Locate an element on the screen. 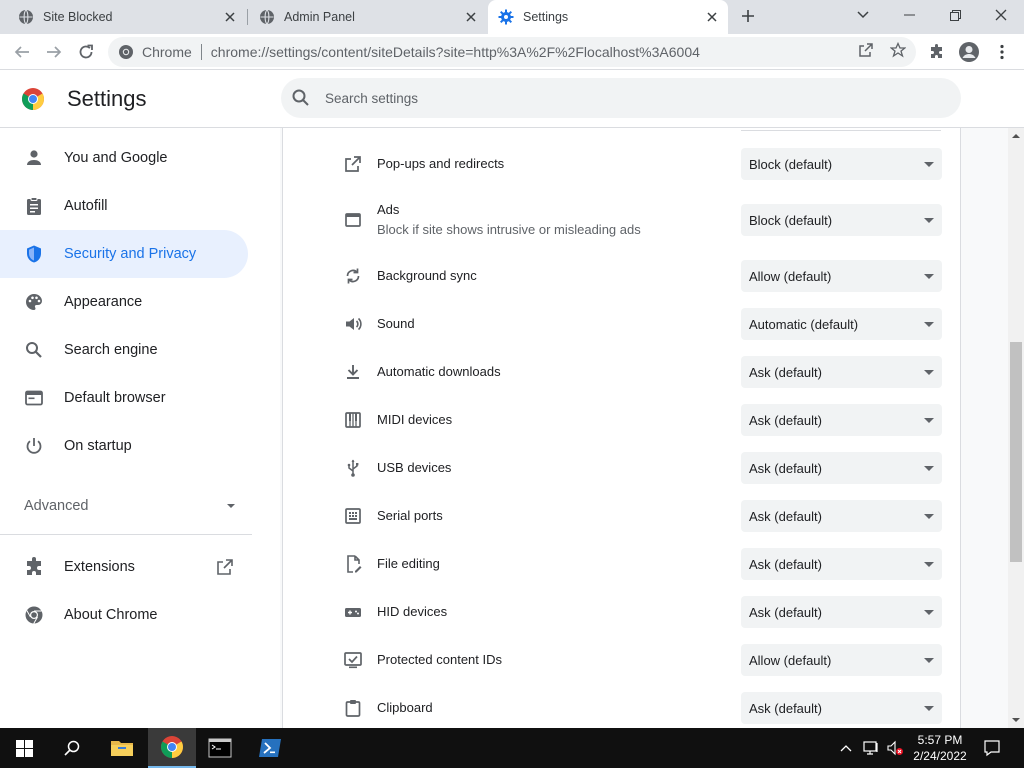 This screenshot has height=768, width=1024. page-scrollbar is located at coordinates (1016, 428).